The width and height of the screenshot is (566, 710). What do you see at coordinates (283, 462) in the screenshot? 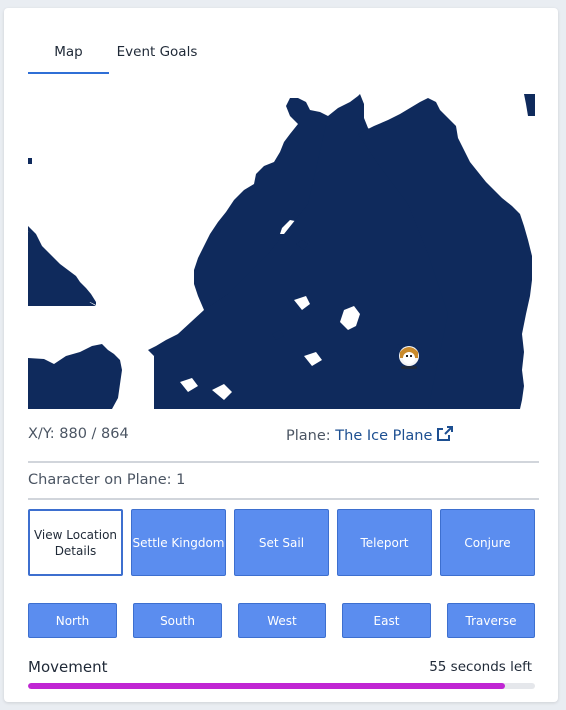
I see `divider-top` at bounding box center [283, 462].